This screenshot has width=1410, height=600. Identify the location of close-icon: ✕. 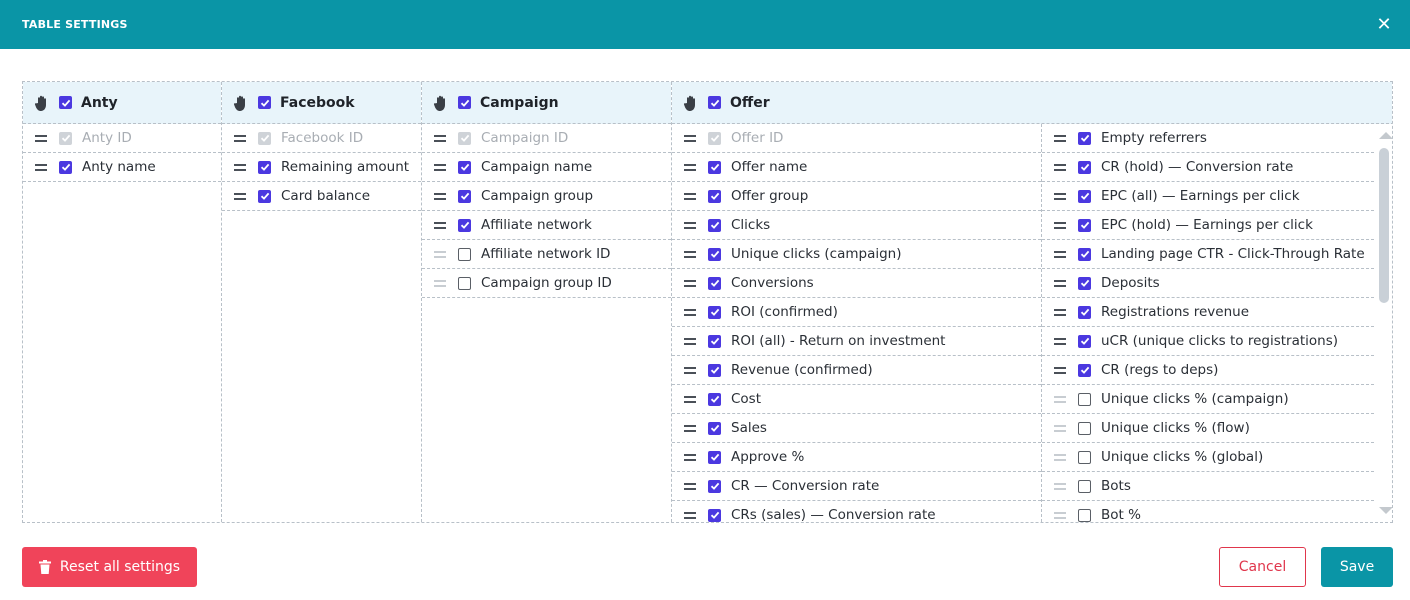
(1384, 24).